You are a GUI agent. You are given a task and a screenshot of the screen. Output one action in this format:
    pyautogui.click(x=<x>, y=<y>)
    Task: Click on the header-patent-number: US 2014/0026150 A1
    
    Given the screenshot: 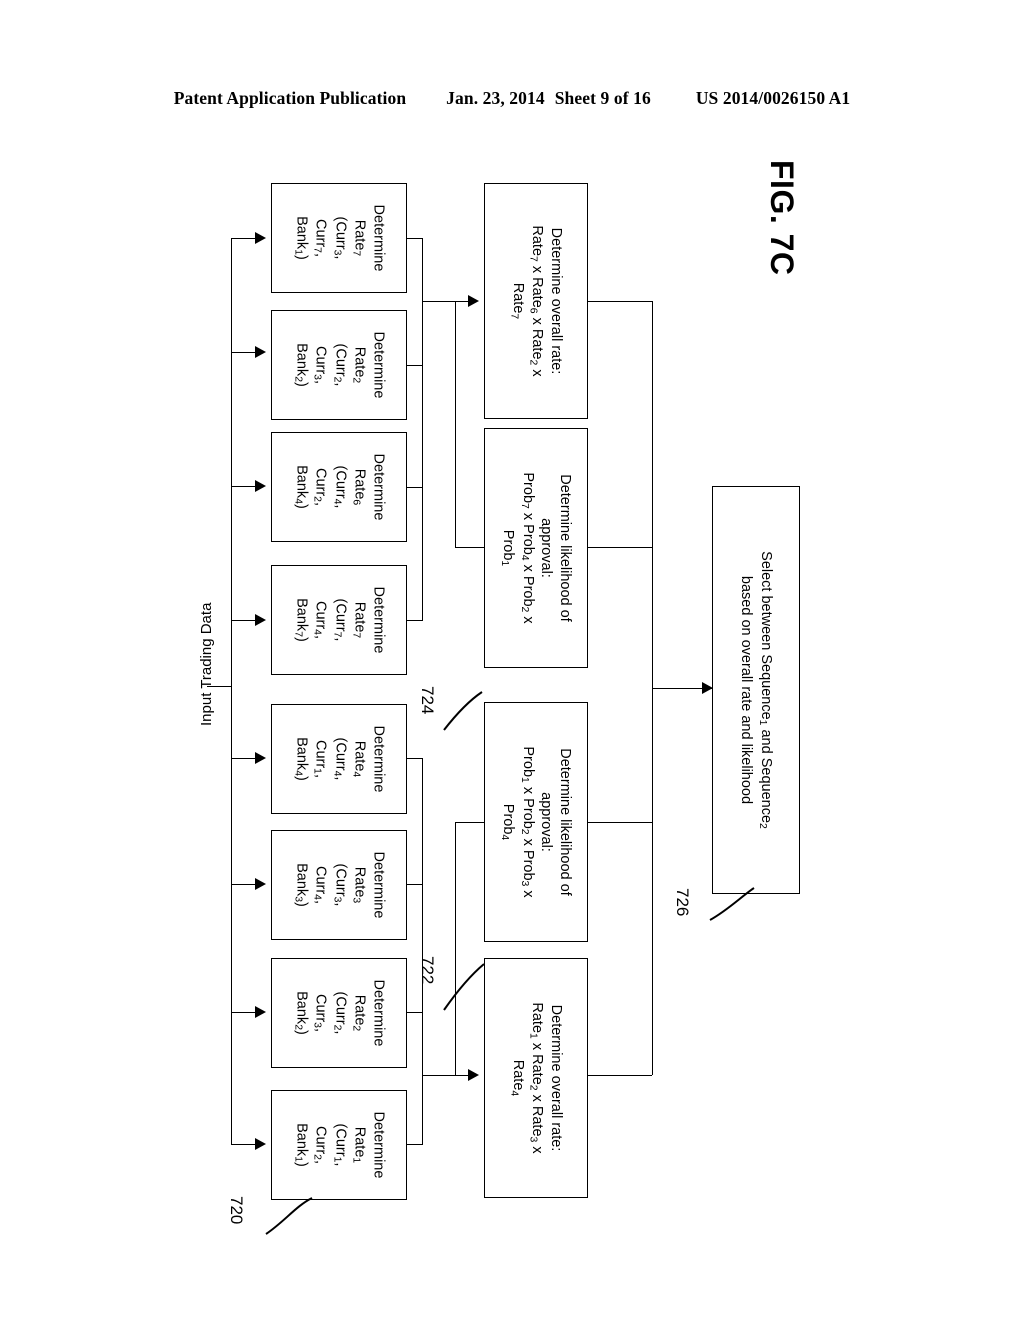 What is the action you would take?
    pyautogui.click(x=773, y=98)
    